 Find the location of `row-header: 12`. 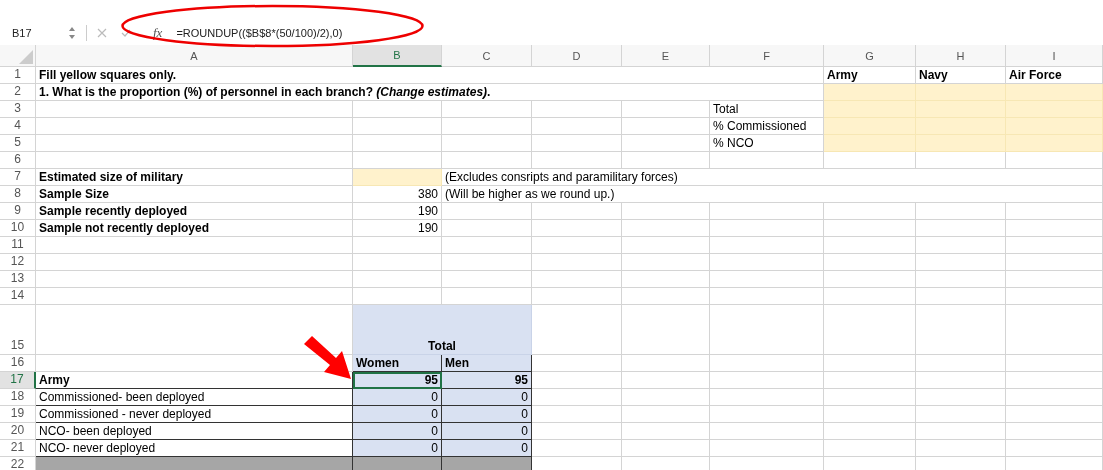

row-header: 12 is located at coordinates (18, 262).